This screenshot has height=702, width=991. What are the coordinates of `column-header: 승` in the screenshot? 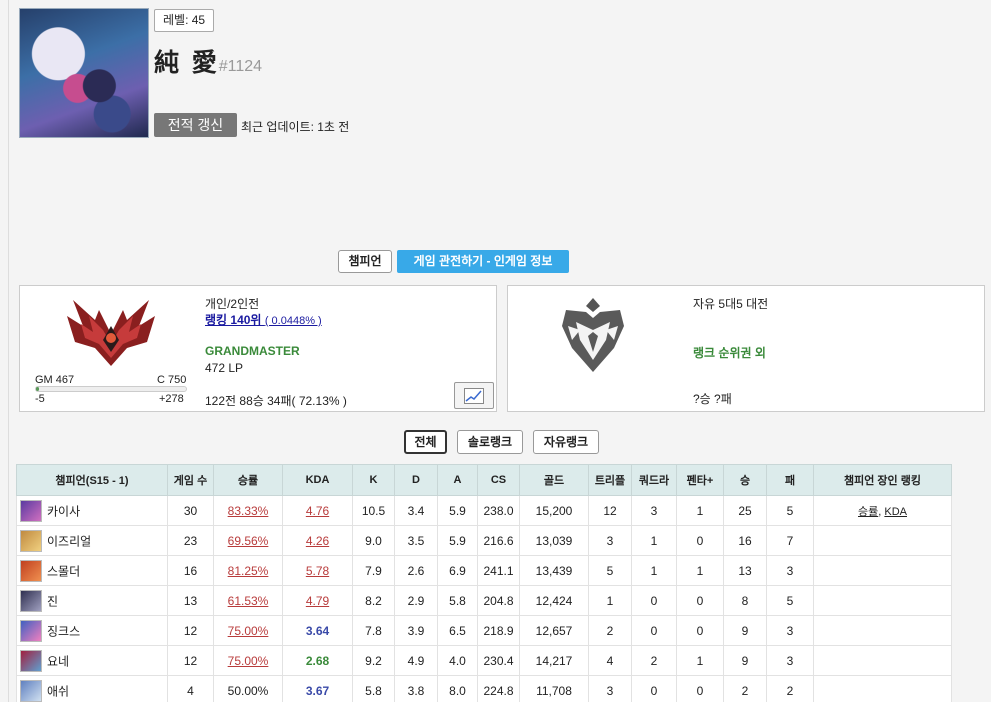 It's located at (745, 480).